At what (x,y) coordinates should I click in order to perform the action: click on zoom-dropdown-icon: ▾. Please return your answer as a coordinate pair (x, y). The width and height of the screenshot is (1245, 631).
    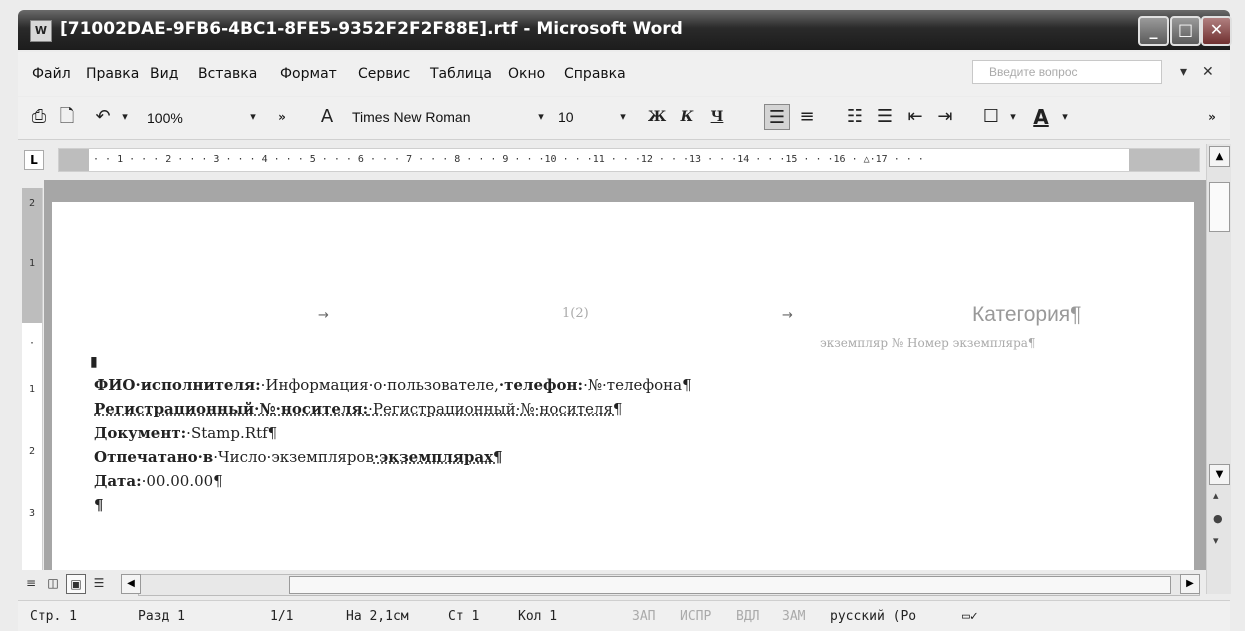
    Looking at the image, I should click on (253, 117).